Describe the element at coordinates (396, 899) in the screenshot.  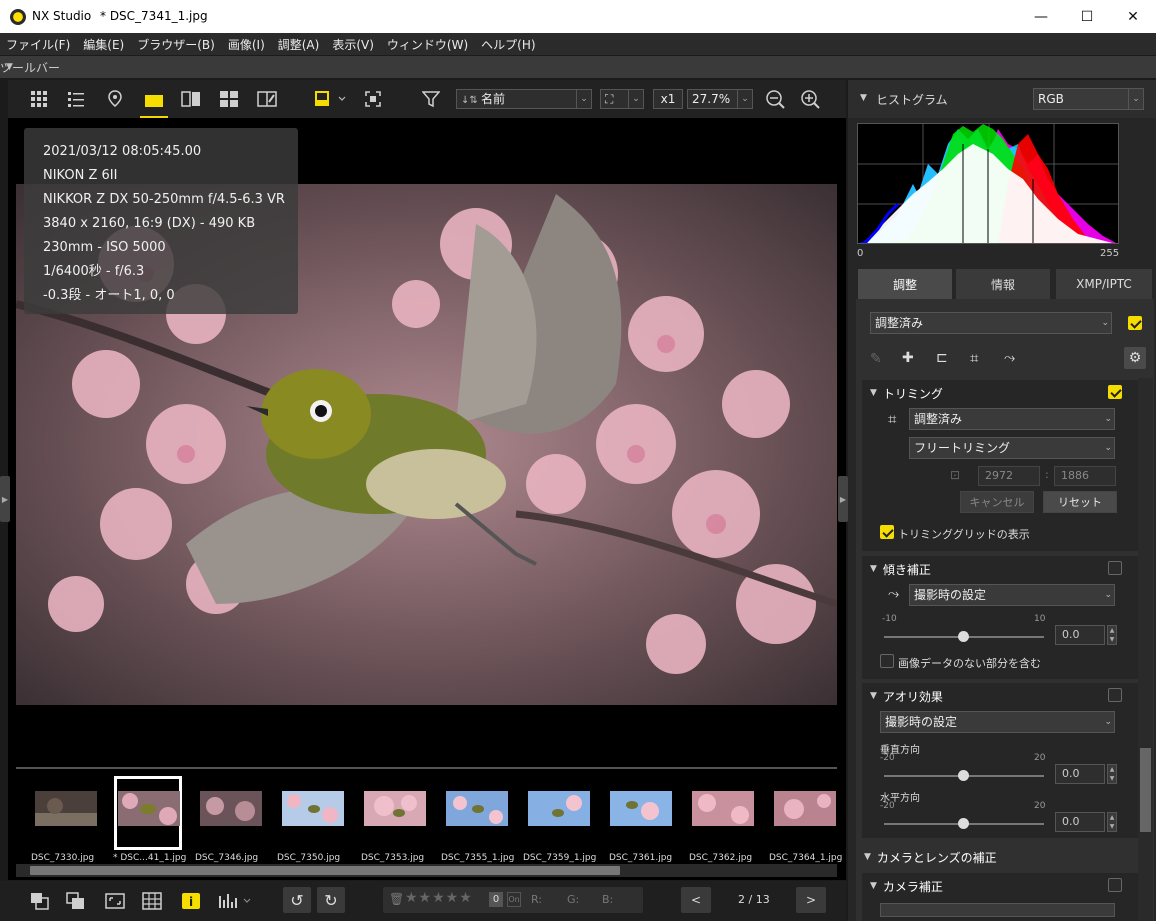
I see `trash-icon: 🗑` at that location.